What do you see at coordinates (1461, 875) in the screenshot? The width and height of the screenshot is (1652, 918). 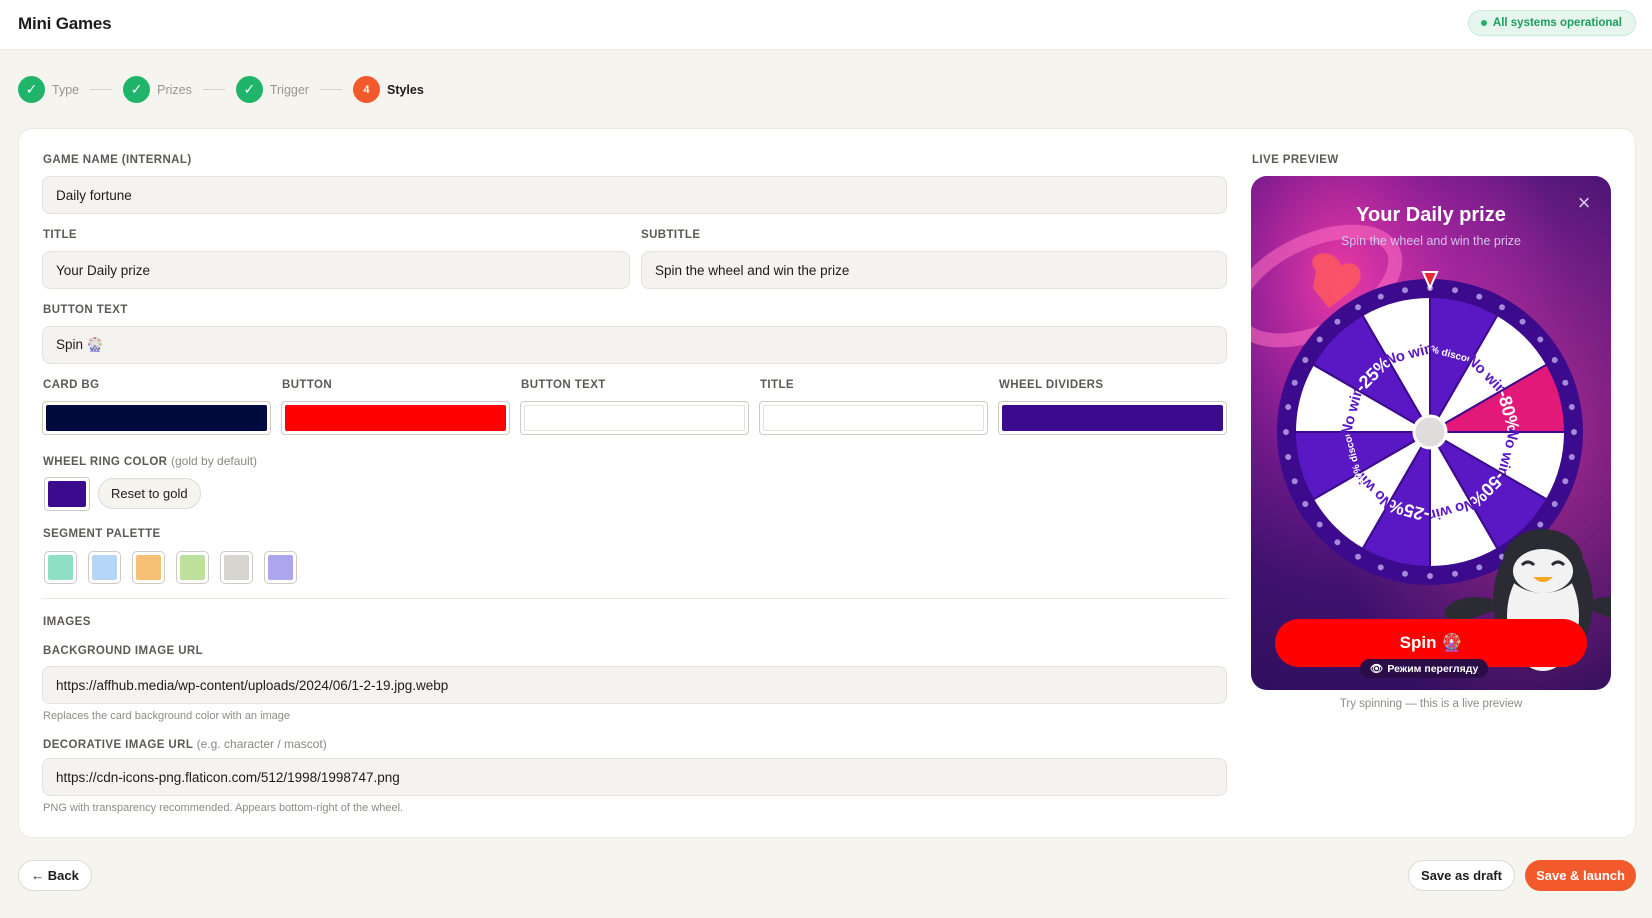 I see `save-draft-button: Save as draft` at bounding box center [1461, 875].